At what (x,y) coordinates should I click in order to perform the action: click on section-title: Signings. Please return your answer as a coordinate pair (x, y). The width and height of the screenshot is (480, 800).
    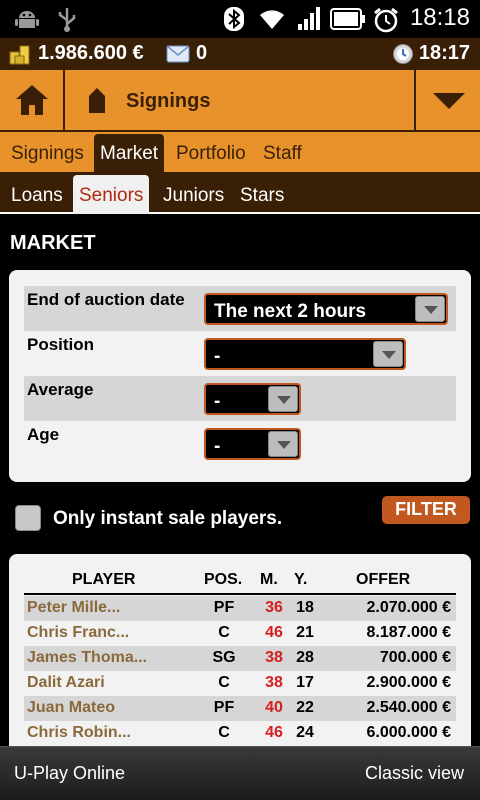
    Looking at the image, I should click on (168, 101).